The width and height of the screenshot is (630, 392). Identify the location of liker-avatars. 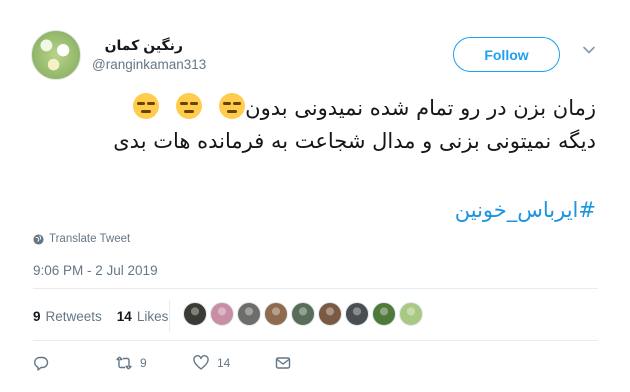
(303, 314).